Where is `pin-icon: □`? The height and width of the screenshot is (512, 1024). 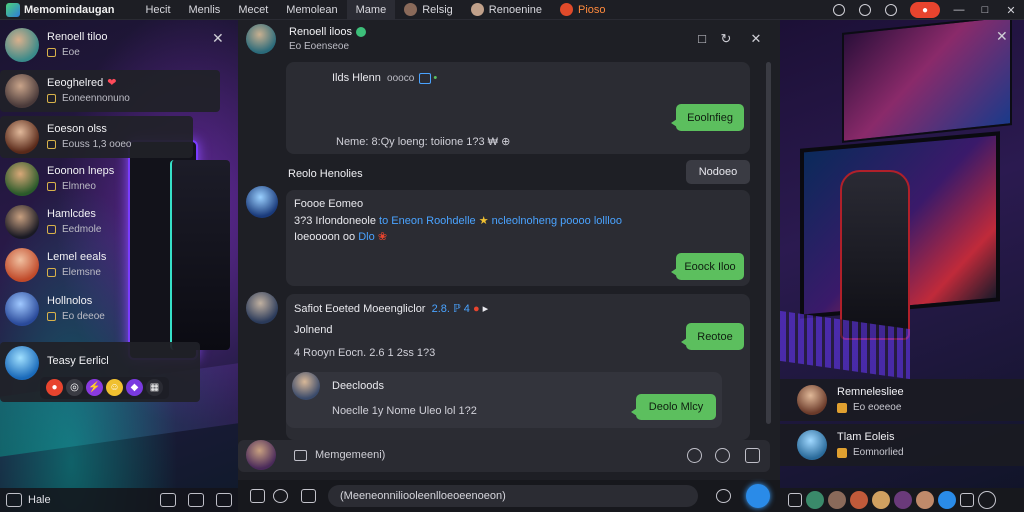
pin-icon: □ is located at coordinates (702, 39).